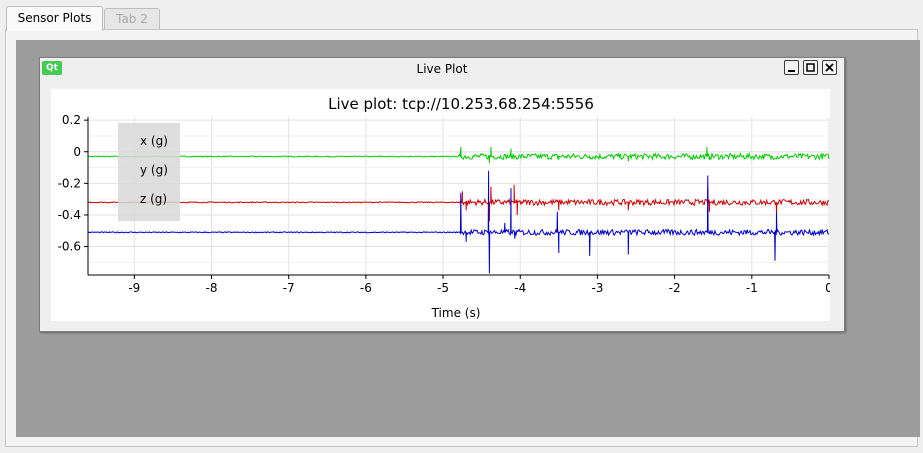 The image size is (923, 453). What do you see at coordinates (520, 288) in the screenshot?
I see `x-tick-label: -4` at bounding box center [520, 288].